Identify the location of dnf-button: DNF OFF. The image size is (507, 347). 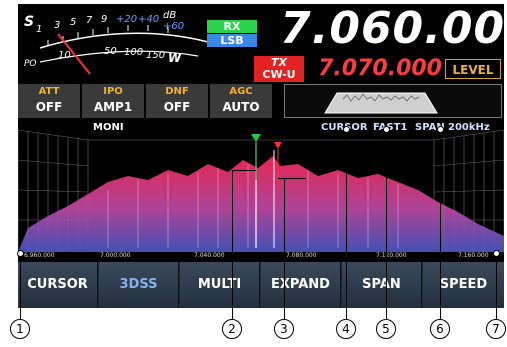
(177, 101).